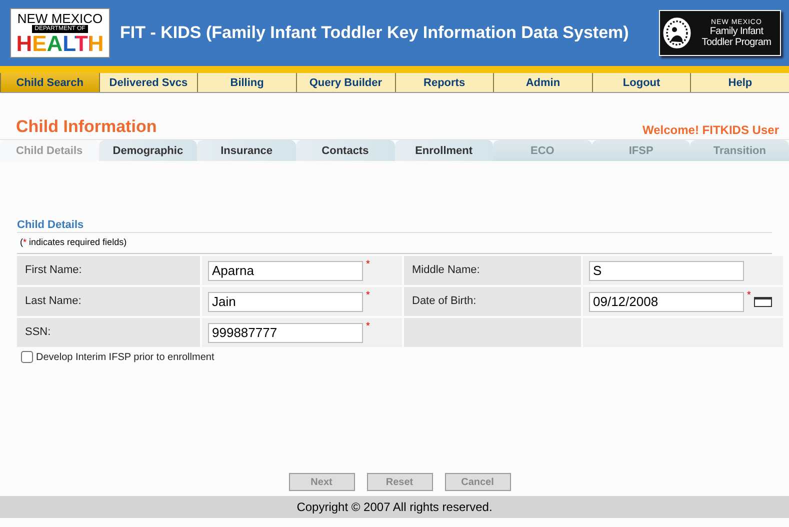 The height and width of the screenshot is (527, 789). Describe the element at coordinates (492, 270) in the screenshot. I see `field-label: Middle Name:` at that location.